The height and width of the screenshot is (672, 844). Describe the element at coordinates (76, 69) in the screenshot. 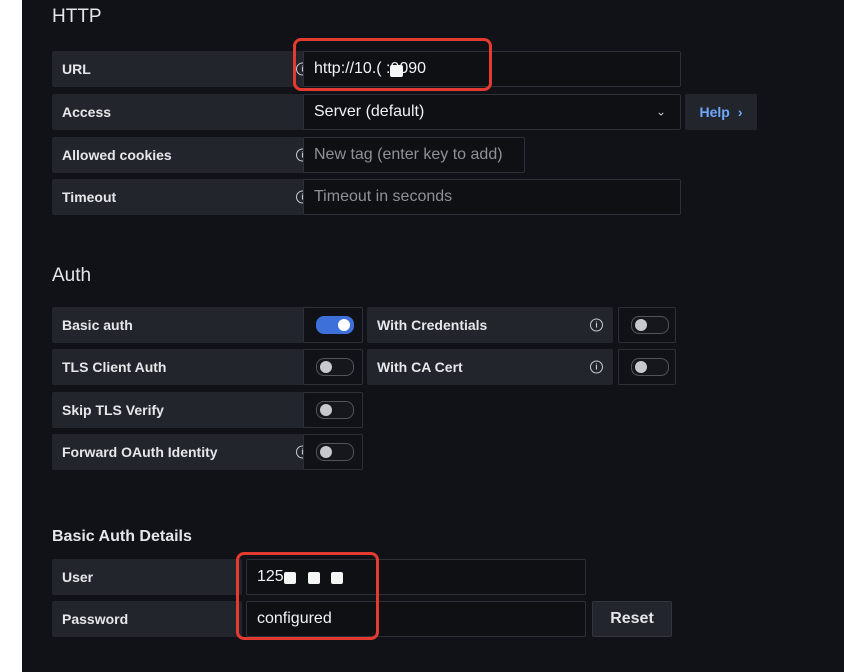

I see `url-label-text: URL` at that location.